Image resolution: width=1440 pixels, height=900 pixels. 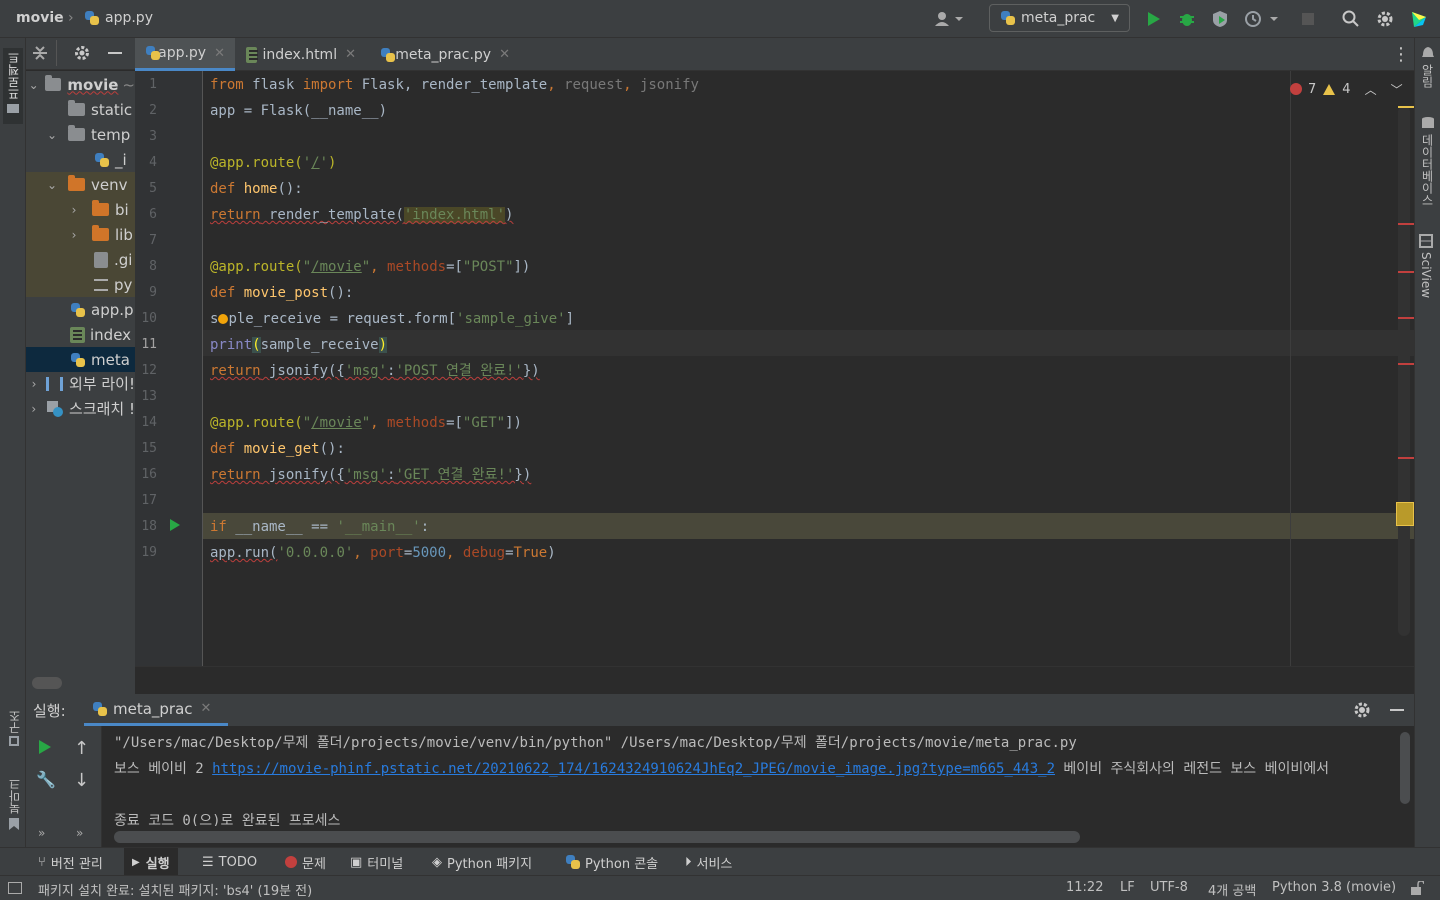 I want to click on vertical-scrollbar, so click(x=1404, y=371).